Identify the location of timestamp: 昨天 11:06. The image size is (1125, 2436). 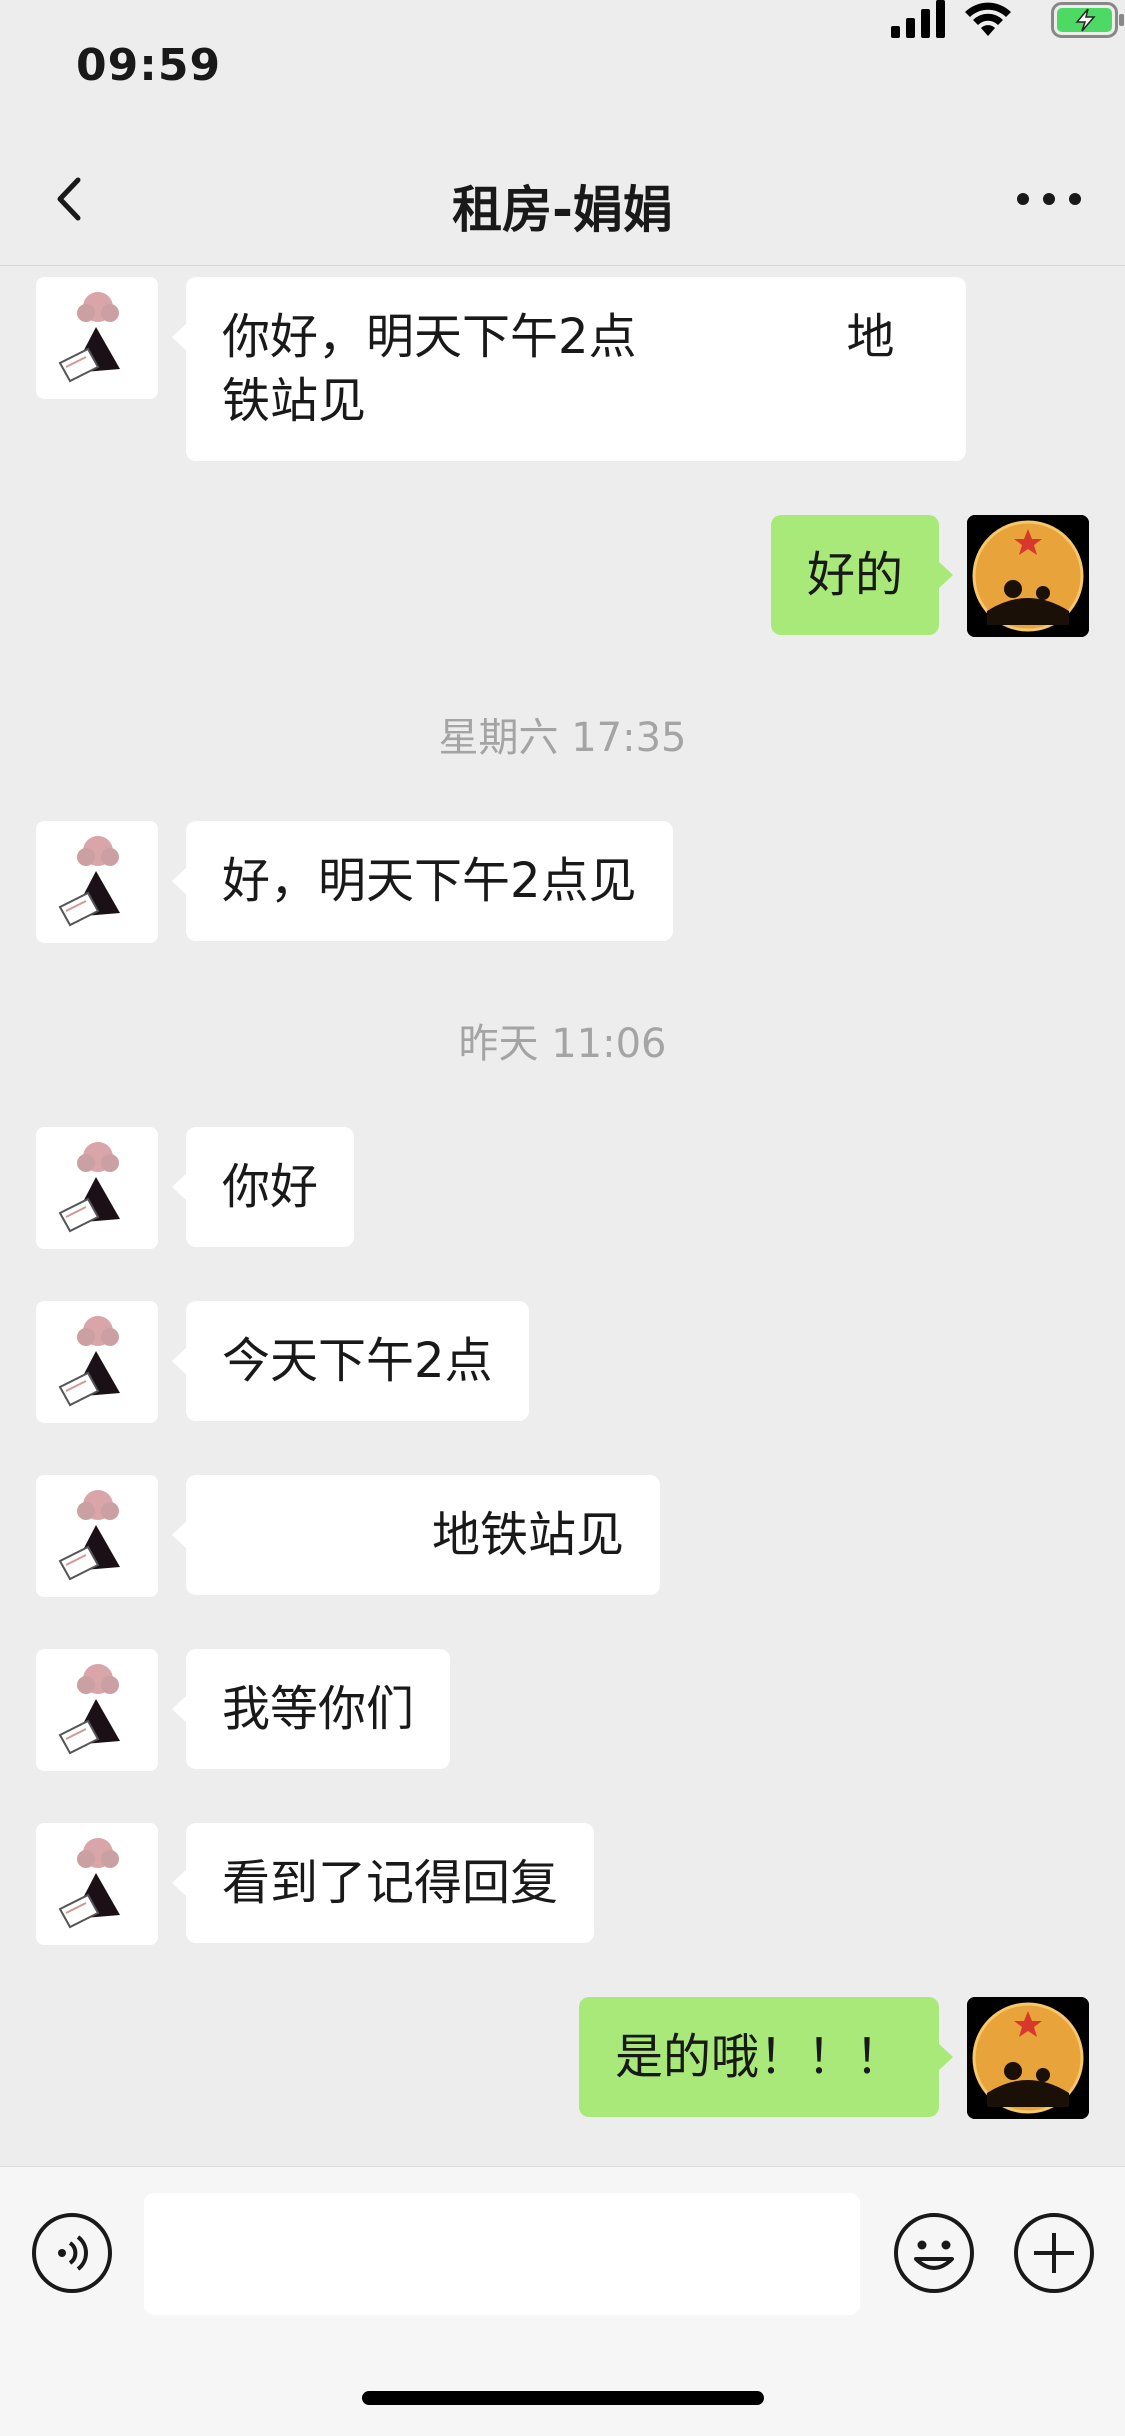
(562, 1044).